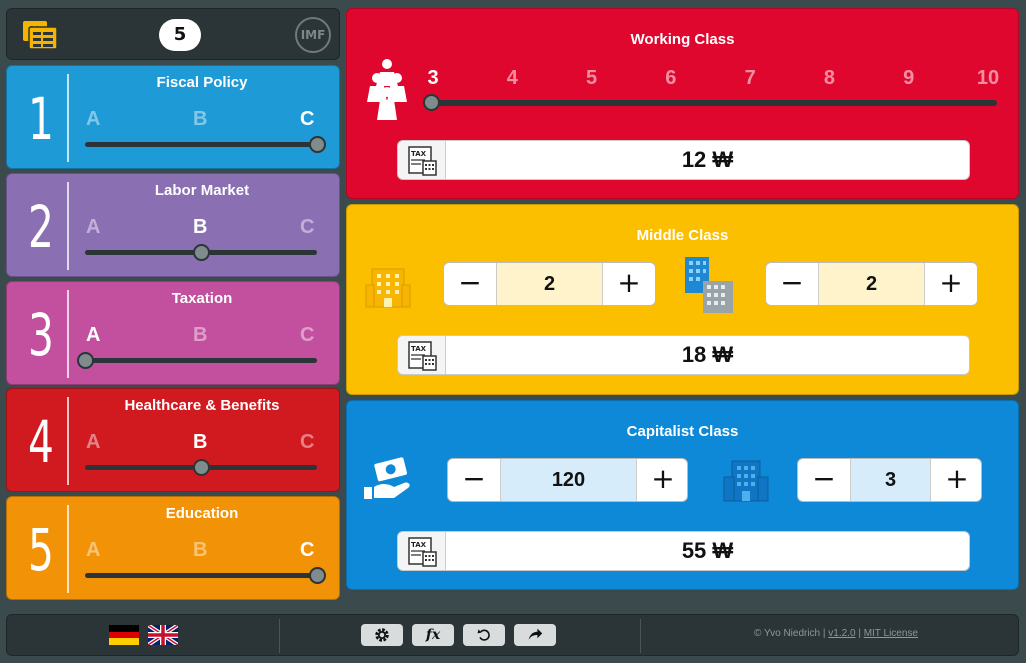 This screenshot has height=663, width=1026. Describe the element at coordinates (714, 103) in the screenshot. I see `working-class-slider-track` at that location.